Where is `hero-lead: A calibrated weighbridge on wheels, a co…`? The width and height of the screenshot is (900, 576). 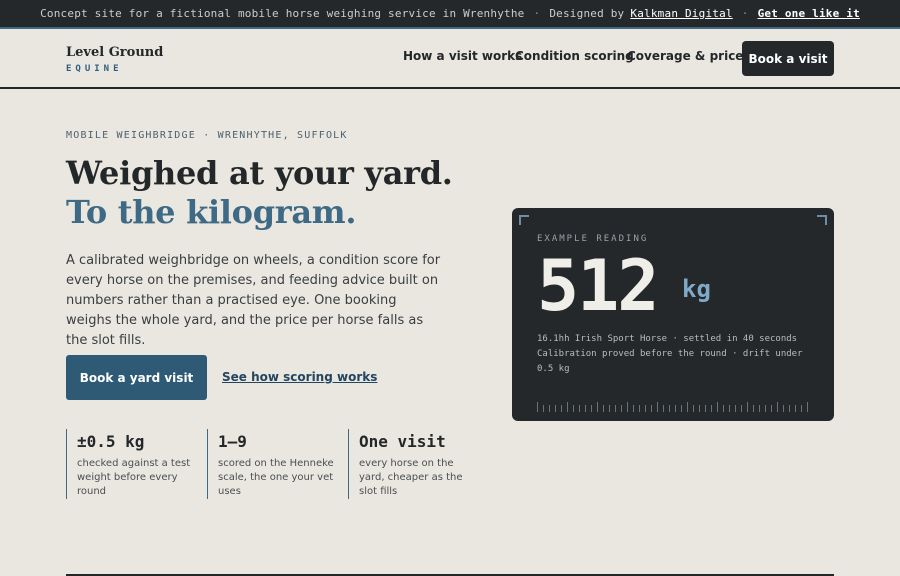
hero-lead: A calibrated weighbridge on wheels, a co… is located at coordinates (253, 300).